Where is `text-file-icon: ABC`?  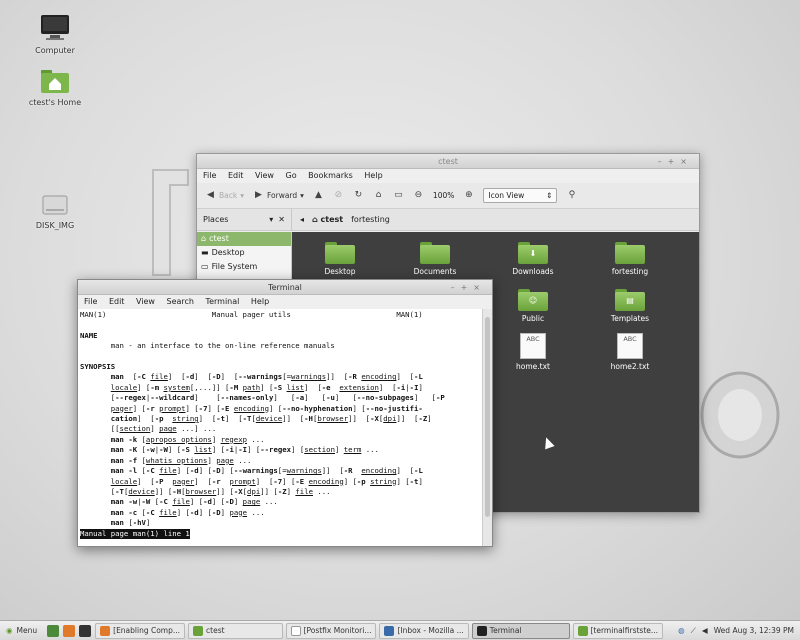 text-file-icon: ABC is located at coordinates (533, 346).